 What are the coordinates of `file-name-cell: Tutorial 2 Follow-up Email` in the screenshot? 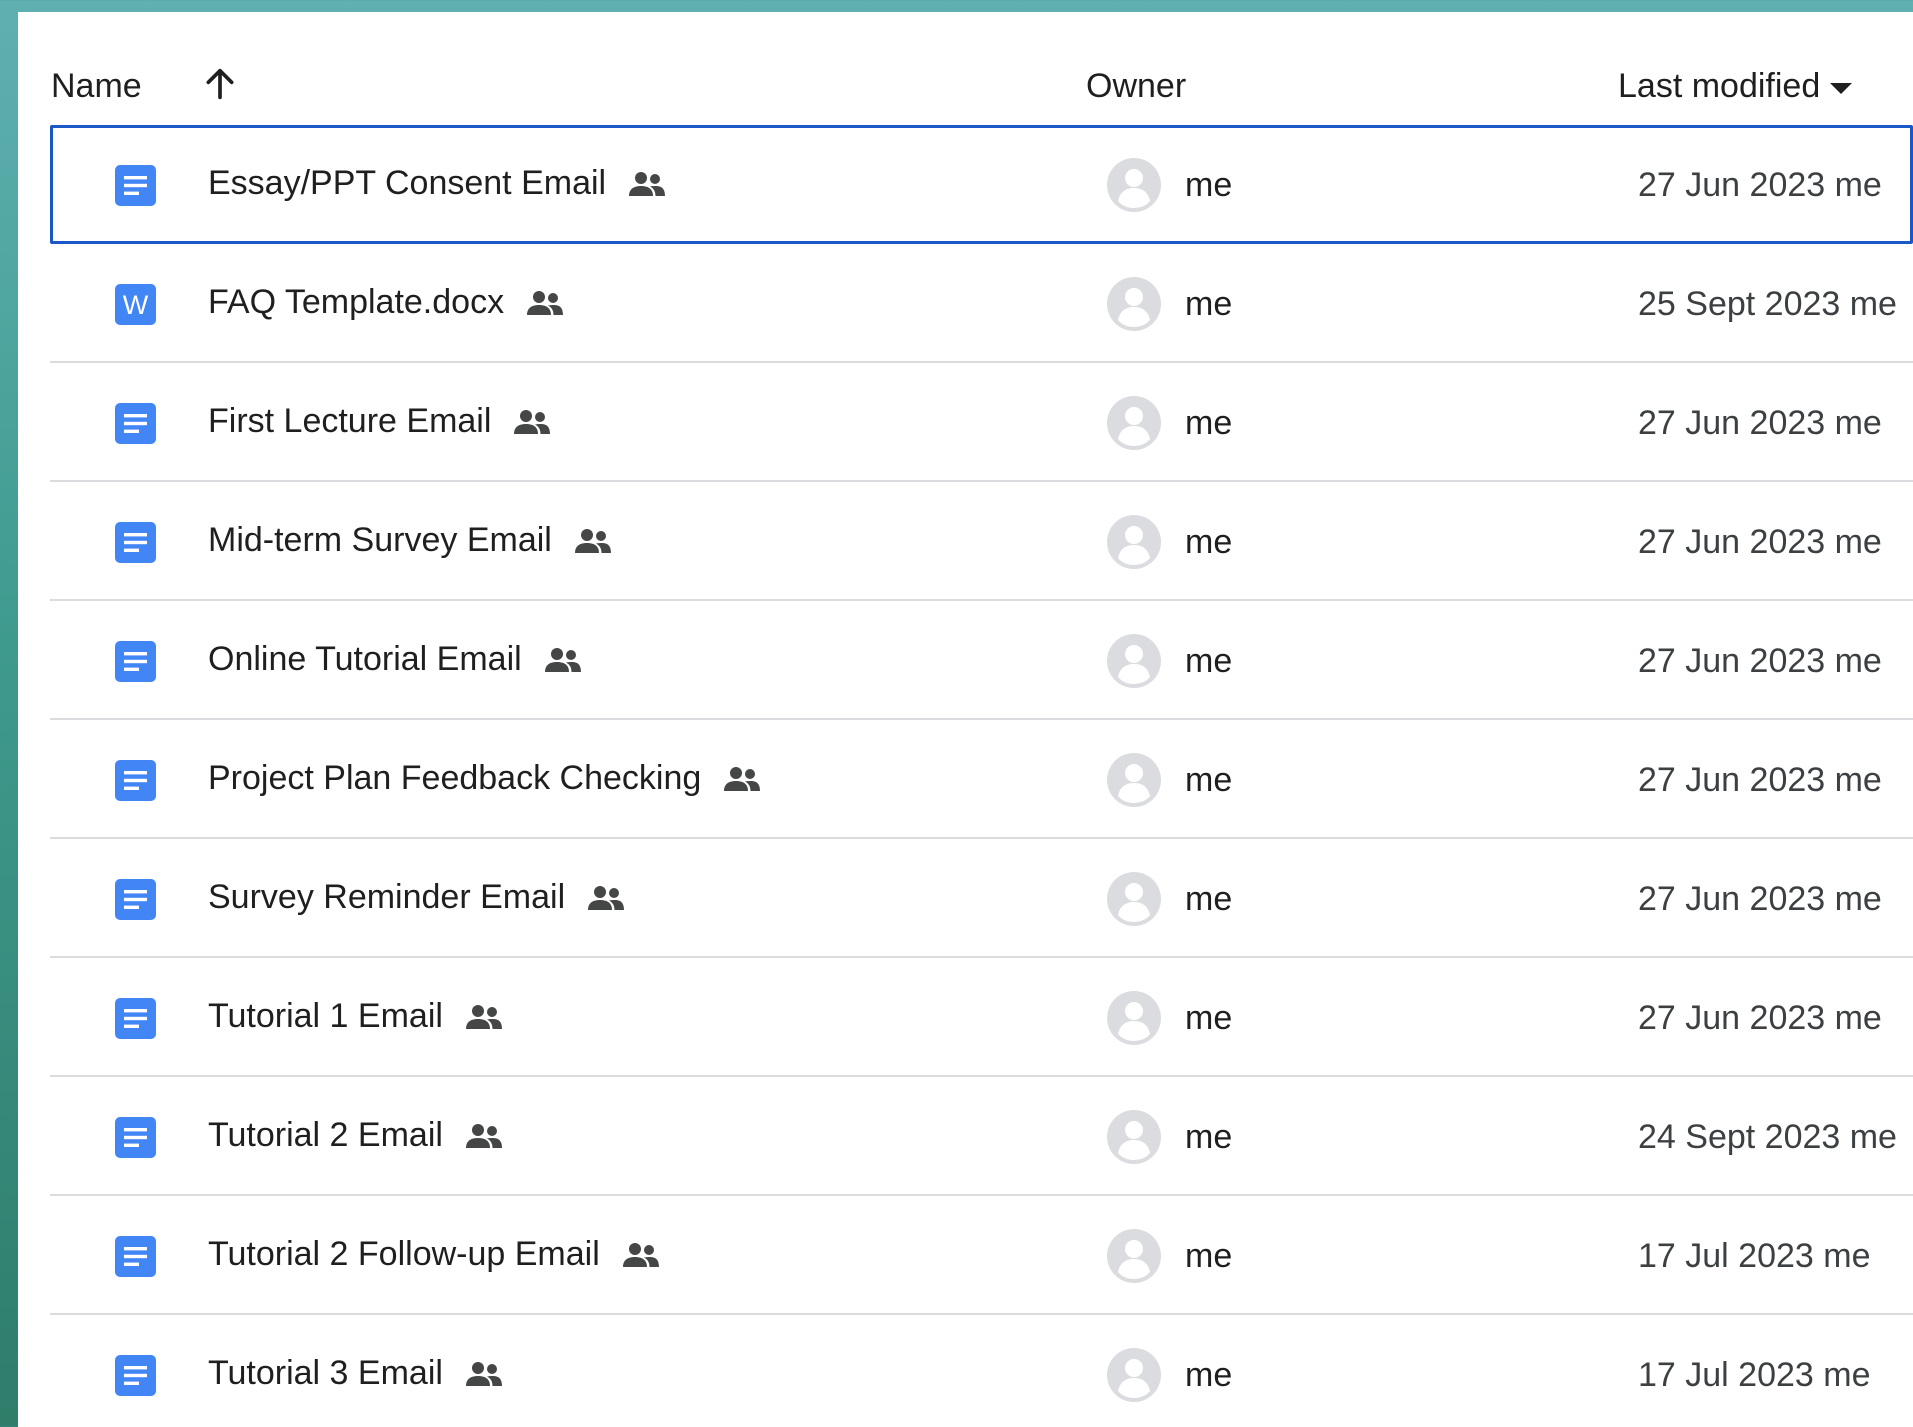 It's located at (435, 1254).